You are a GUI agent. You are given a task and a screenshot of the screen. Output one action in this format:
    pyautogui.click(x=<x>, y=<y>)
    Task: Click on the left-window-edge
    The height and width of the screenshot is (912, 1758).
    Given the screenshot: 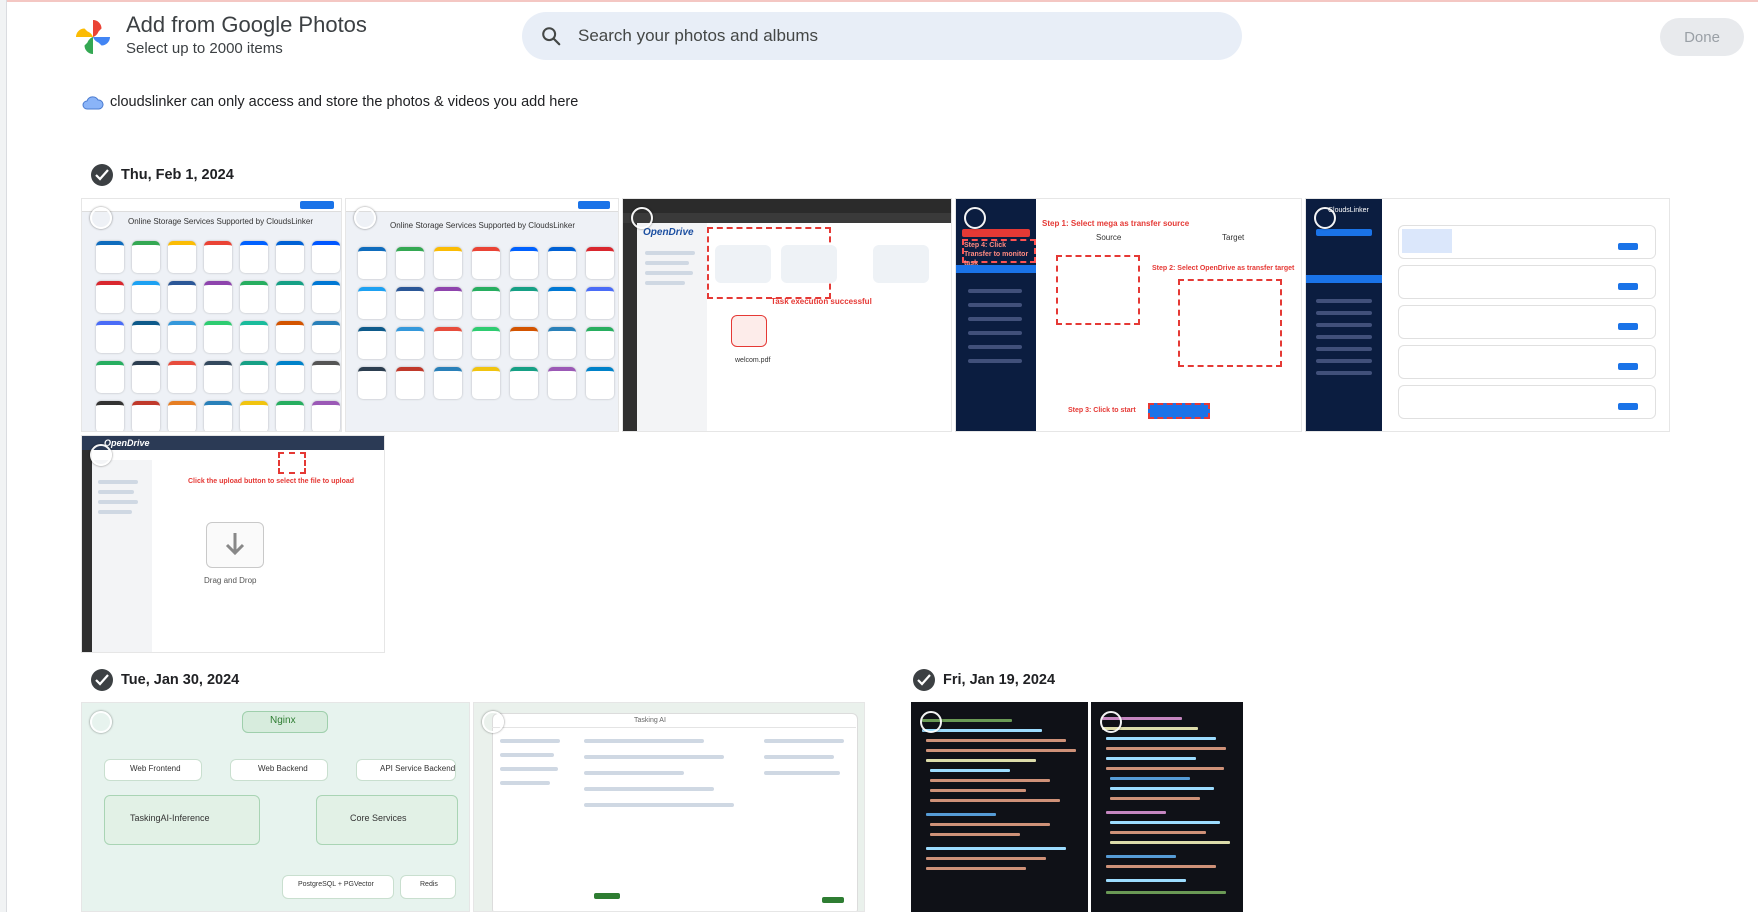 What is the action you would take?
    pyautogui.click(x=3, y=456)
    